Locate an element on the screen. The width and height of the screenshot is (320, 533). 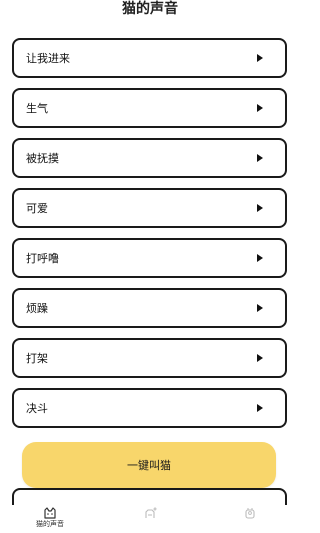
sound-item-label: 决斗 is located at coordinates (37, 408).